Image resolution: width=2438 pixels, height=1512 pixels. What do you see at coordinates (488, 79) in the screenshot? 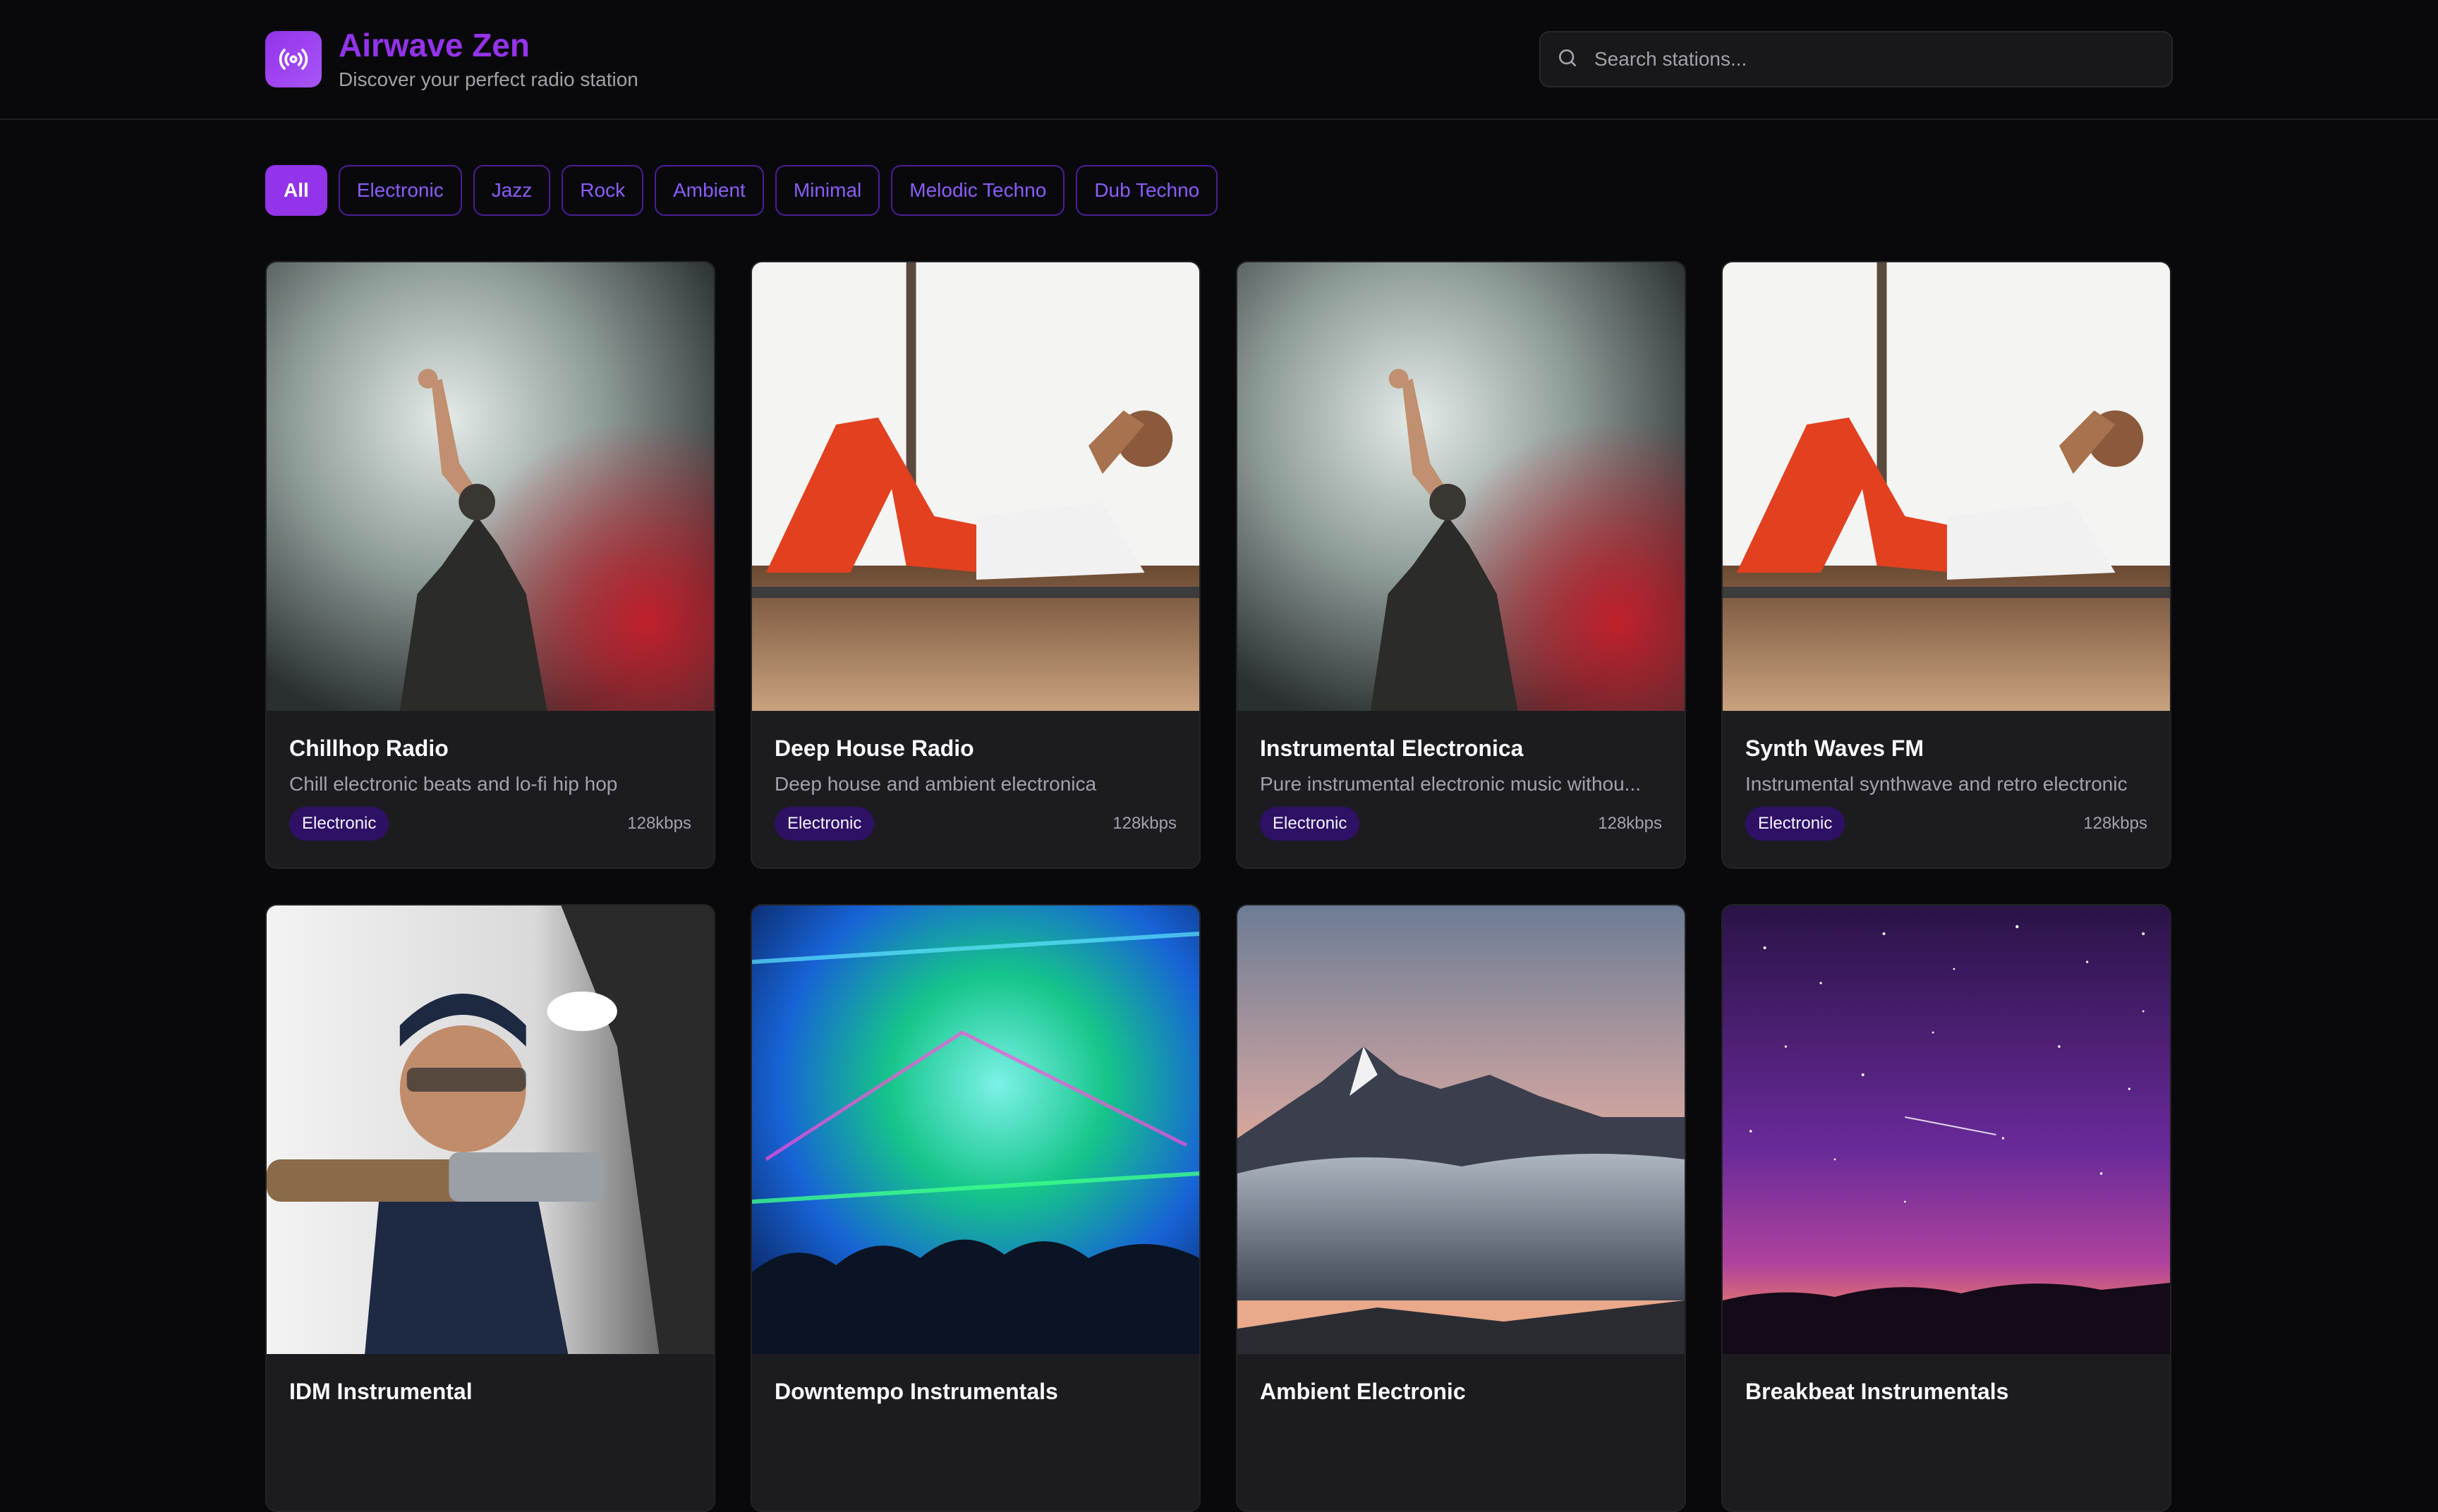
I see `app-subtitle: Discover your perfect radio station` at bounding box center [488, 79].